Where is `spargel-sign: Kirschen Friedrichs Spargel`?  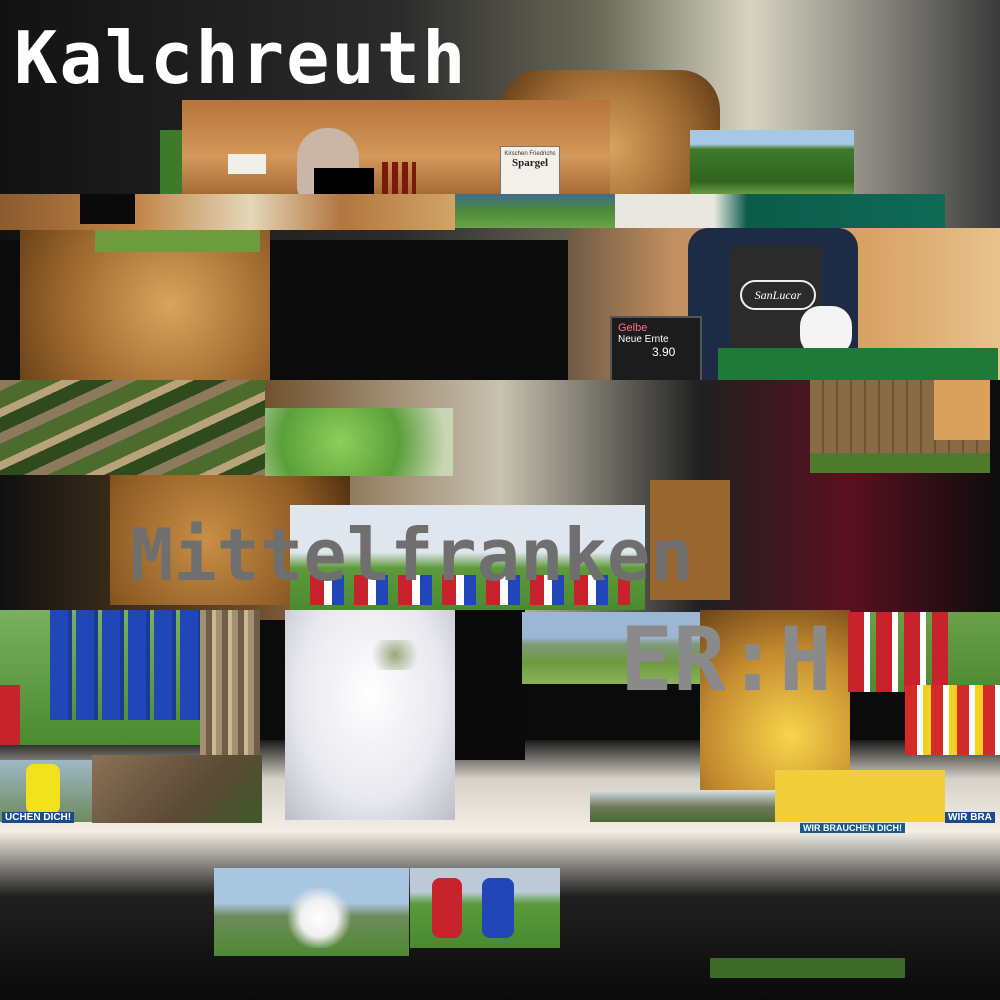 spargel-sign: Kirschen Friedrichs Spargel is located at coordinates (530, 170).